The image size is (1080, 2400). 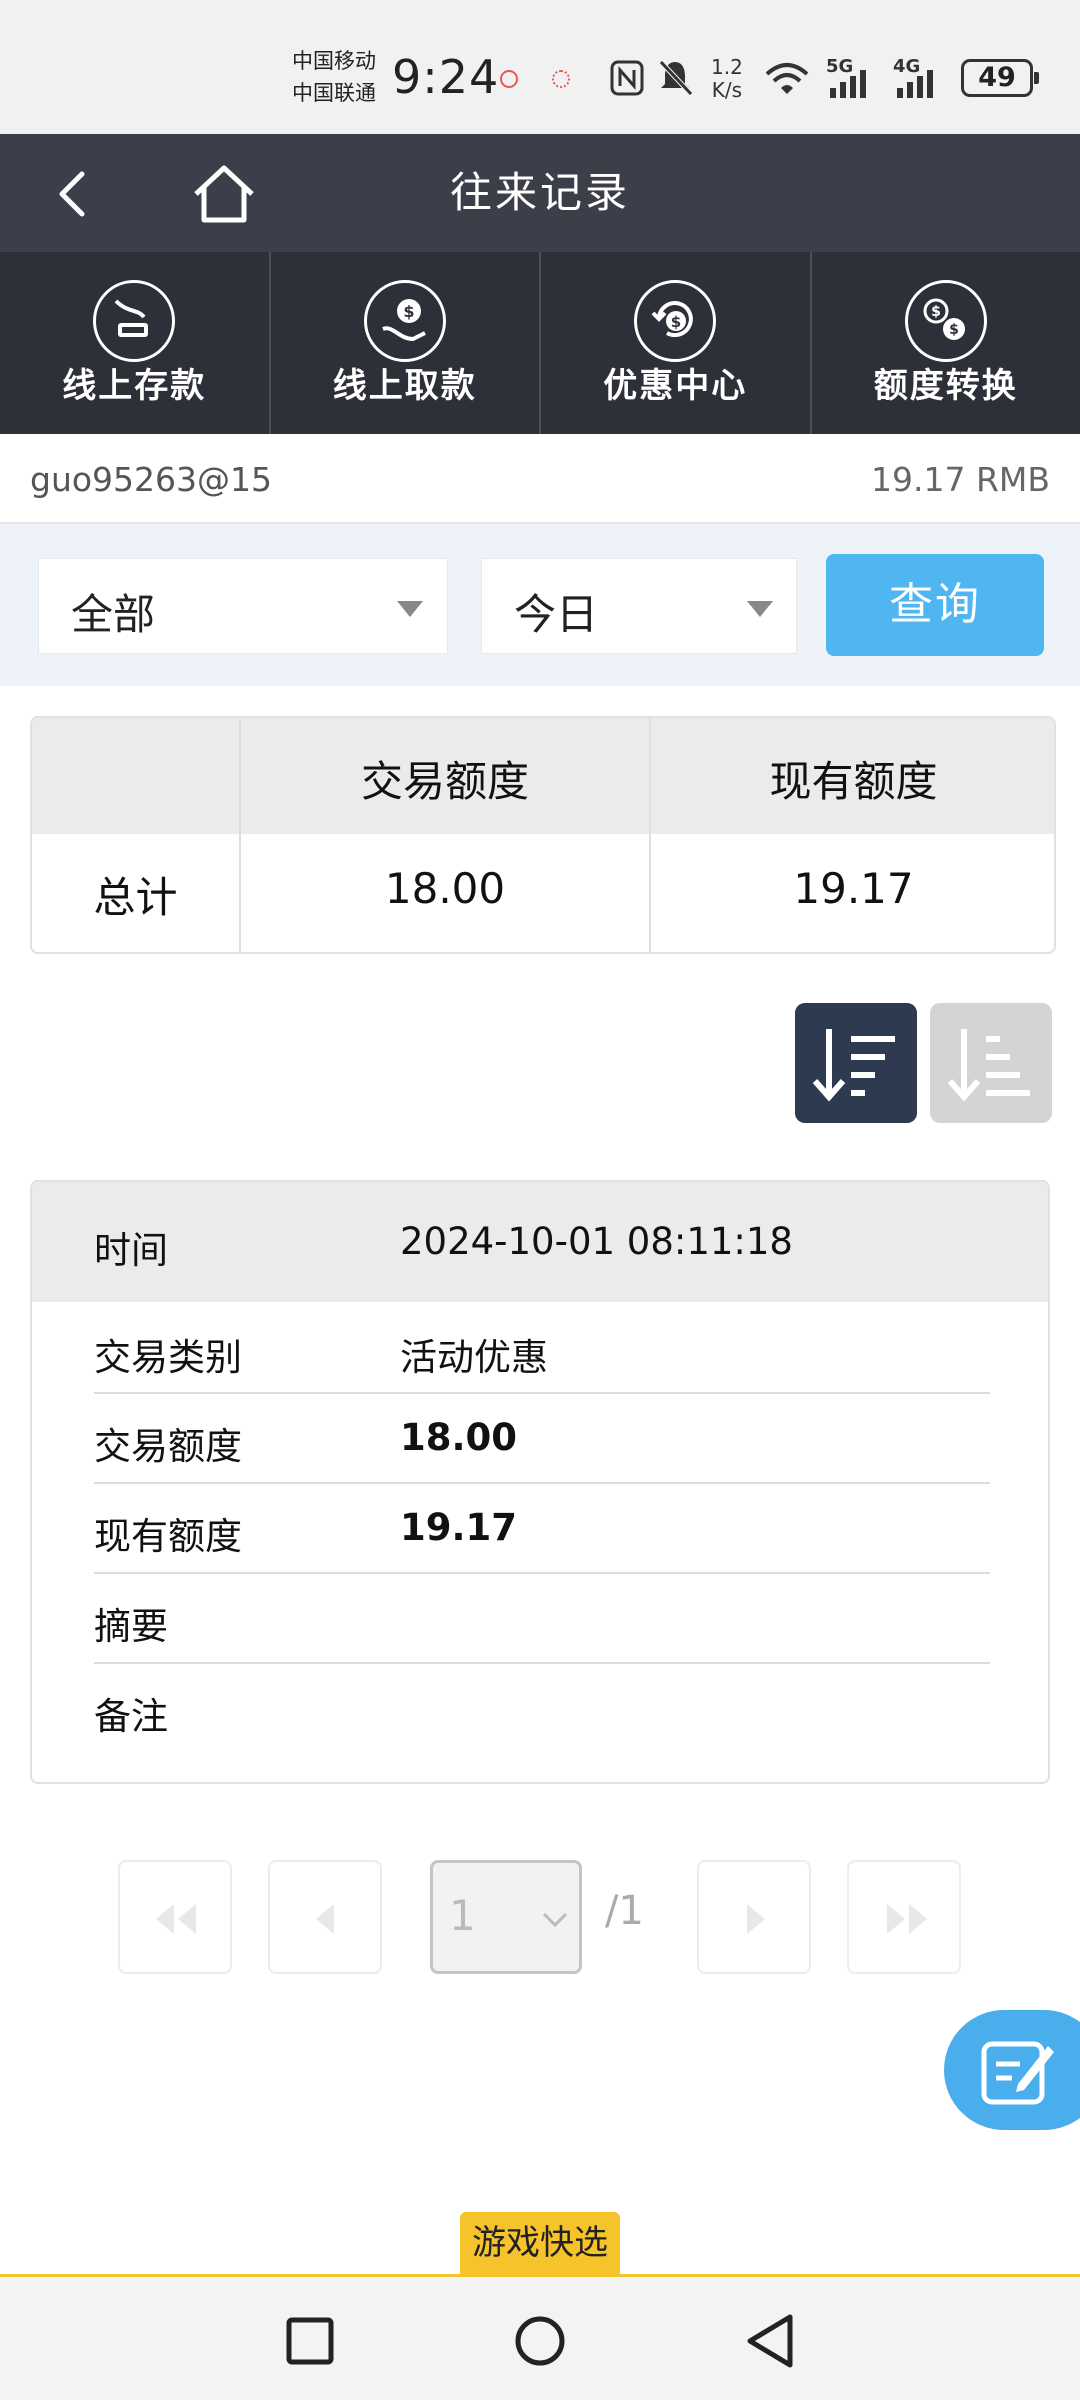 What do you see at coordinates (853, 781) in the screenshot?
I see `summary-col-current: 现有额度` at bounding box center [853, 781].